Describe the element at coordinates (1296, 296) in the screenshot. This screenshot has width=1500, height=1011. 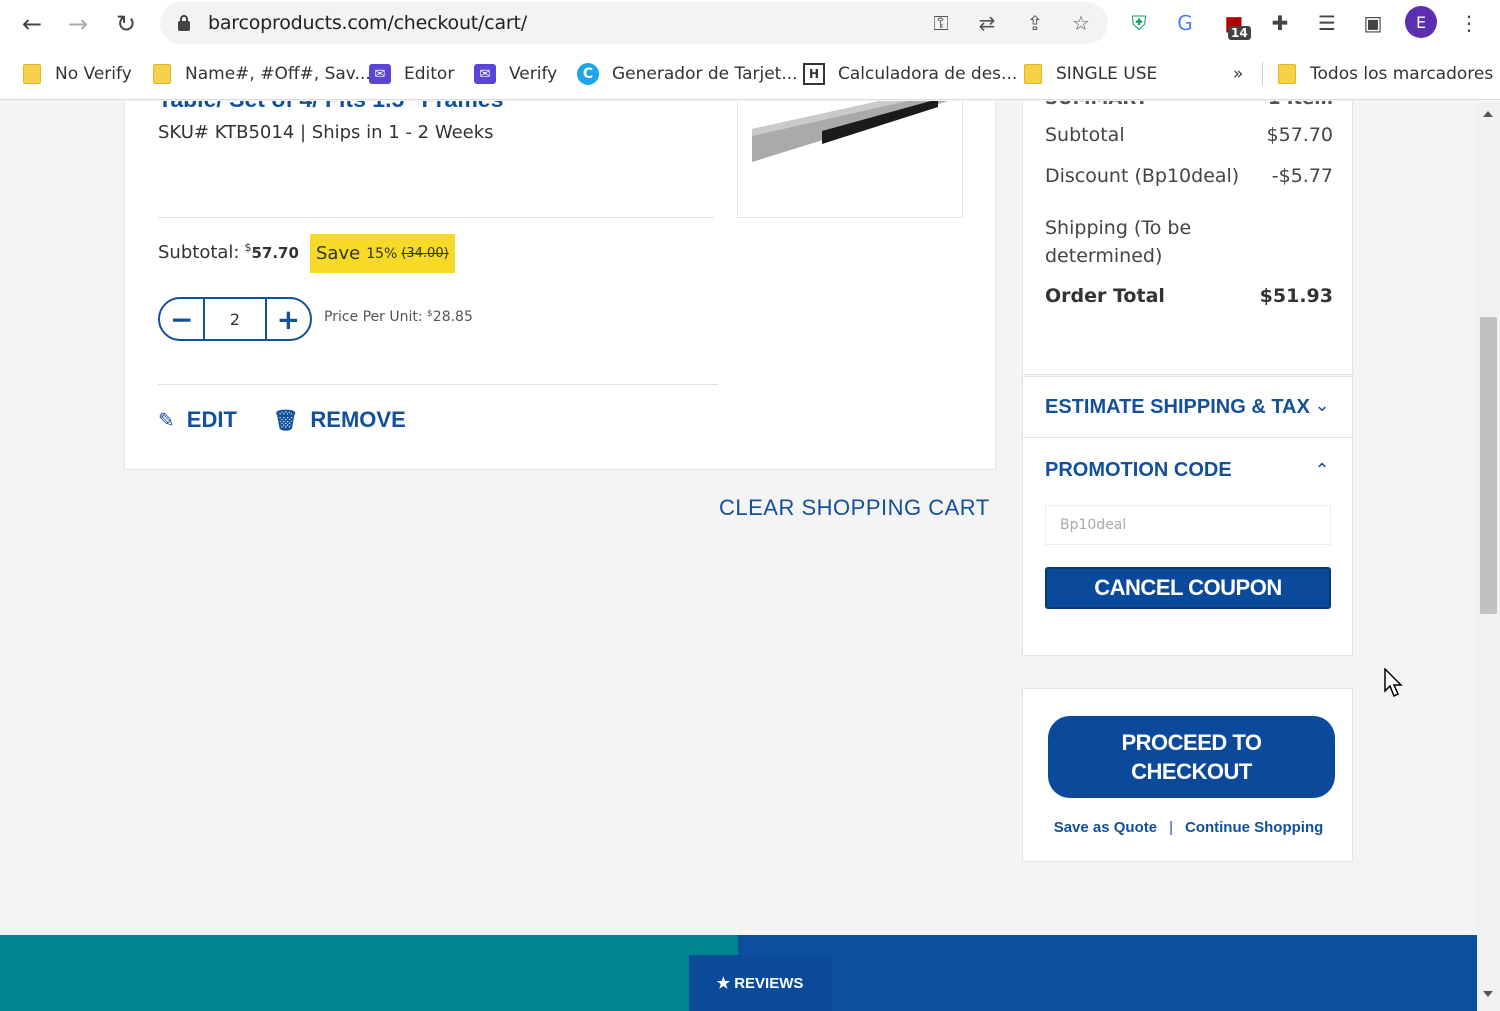
I see `order-total-value: $51.93` at that location.